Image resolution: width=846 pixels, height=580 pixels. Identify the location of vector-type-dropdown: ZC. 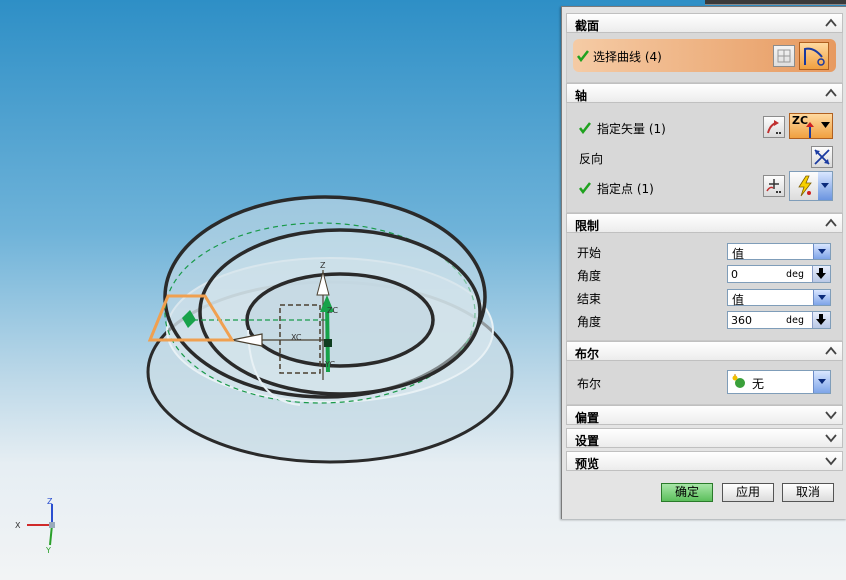
(811, 126).